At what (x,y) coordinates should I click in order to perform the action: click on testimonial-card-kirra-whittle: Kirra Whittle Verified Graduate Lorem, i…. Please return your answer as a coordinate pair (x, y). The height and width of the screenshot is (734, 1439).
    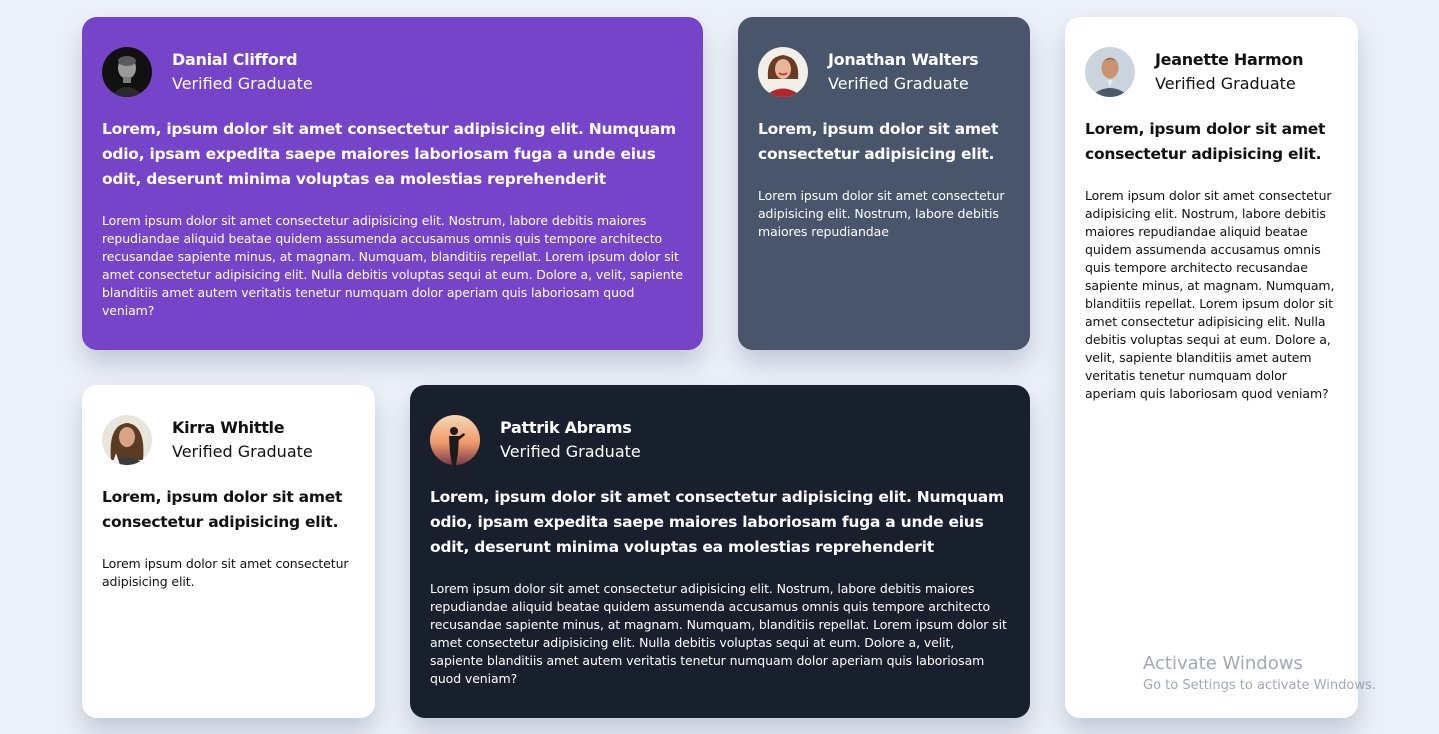
    Looking at the image, I should click on (228, 551).